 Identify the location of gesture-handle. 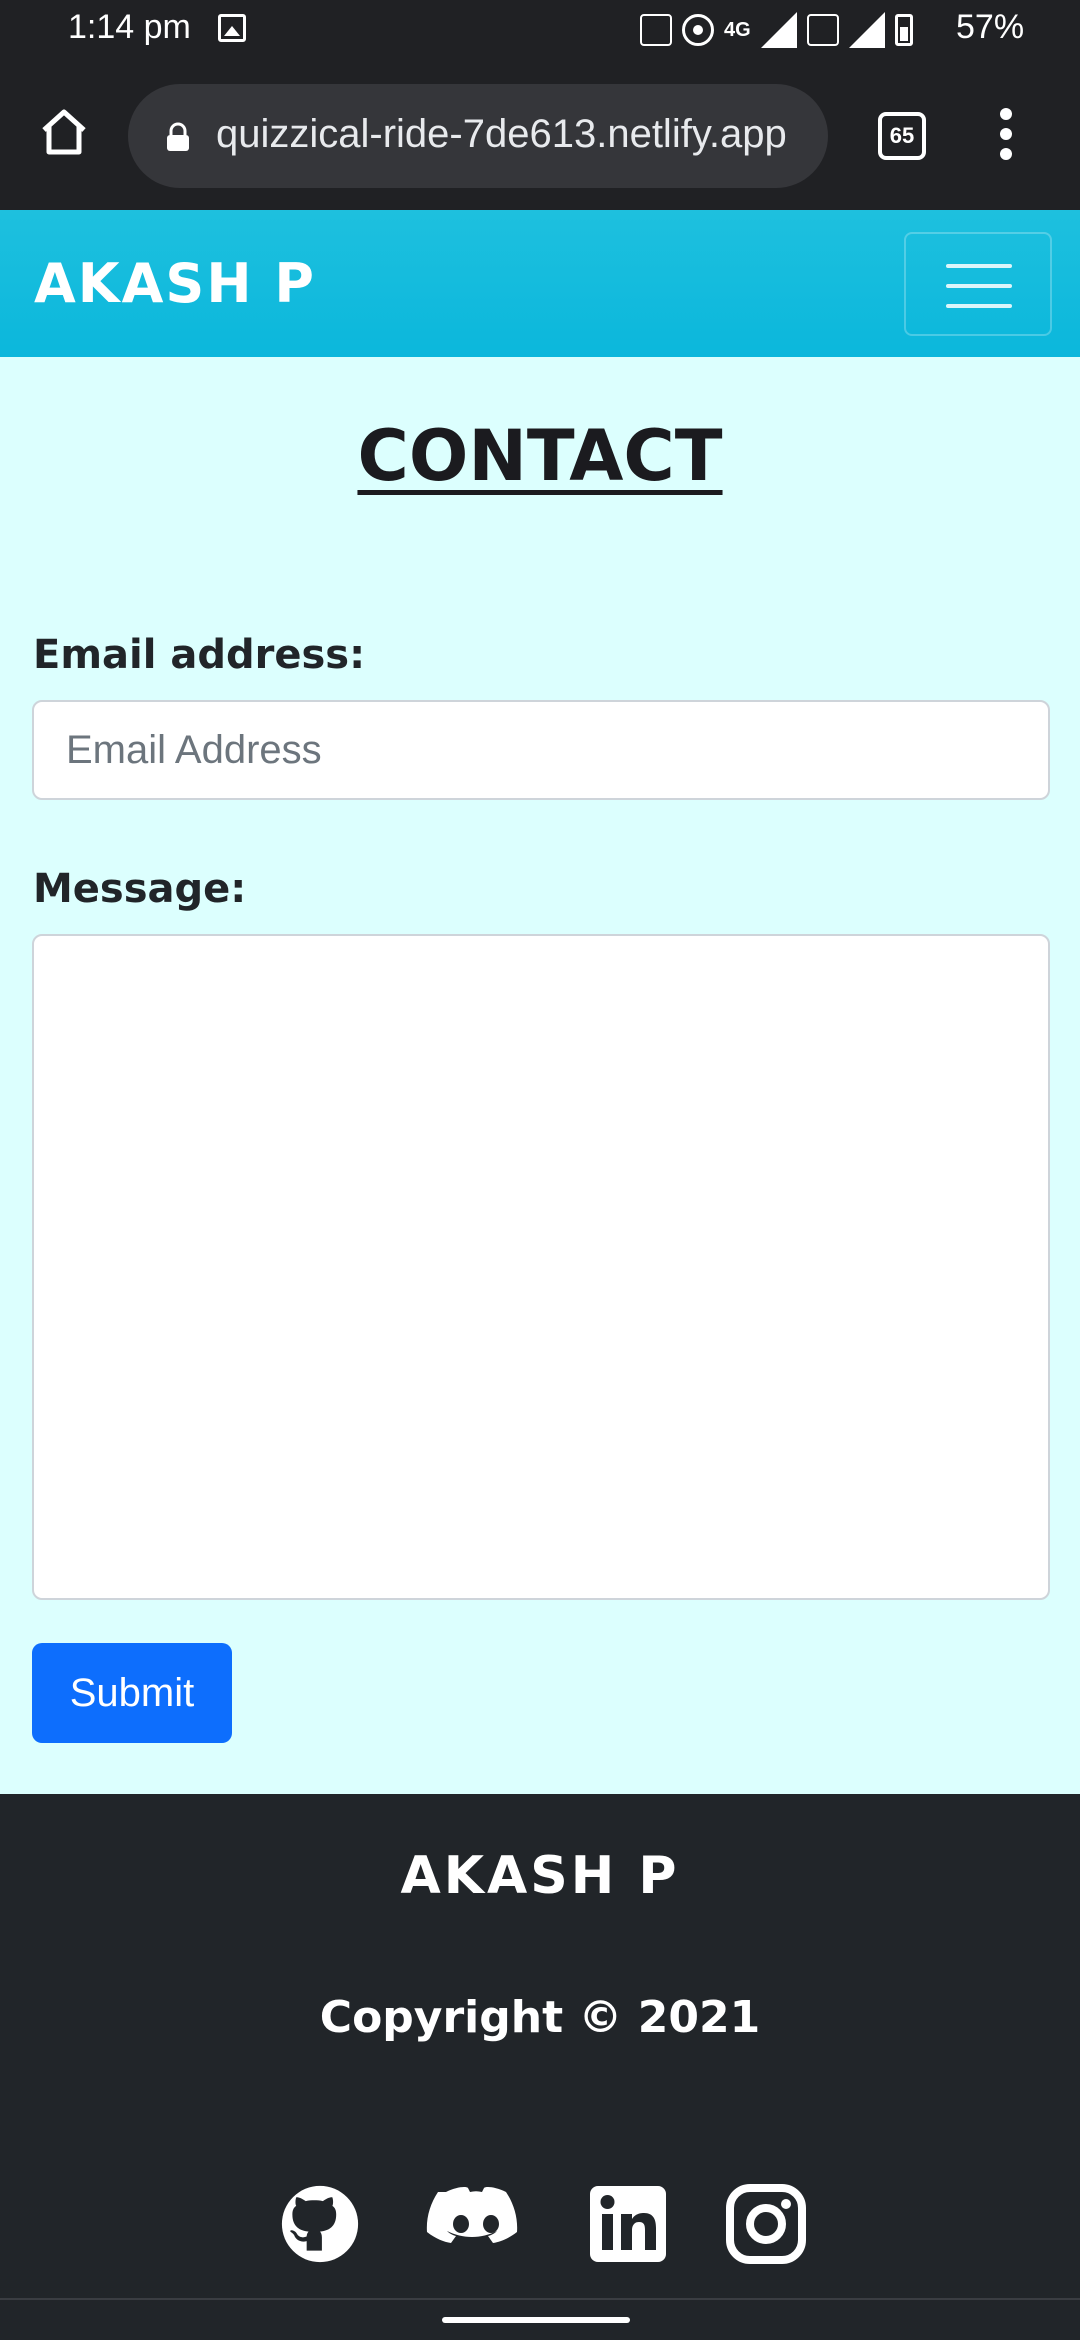
(536, 2320).